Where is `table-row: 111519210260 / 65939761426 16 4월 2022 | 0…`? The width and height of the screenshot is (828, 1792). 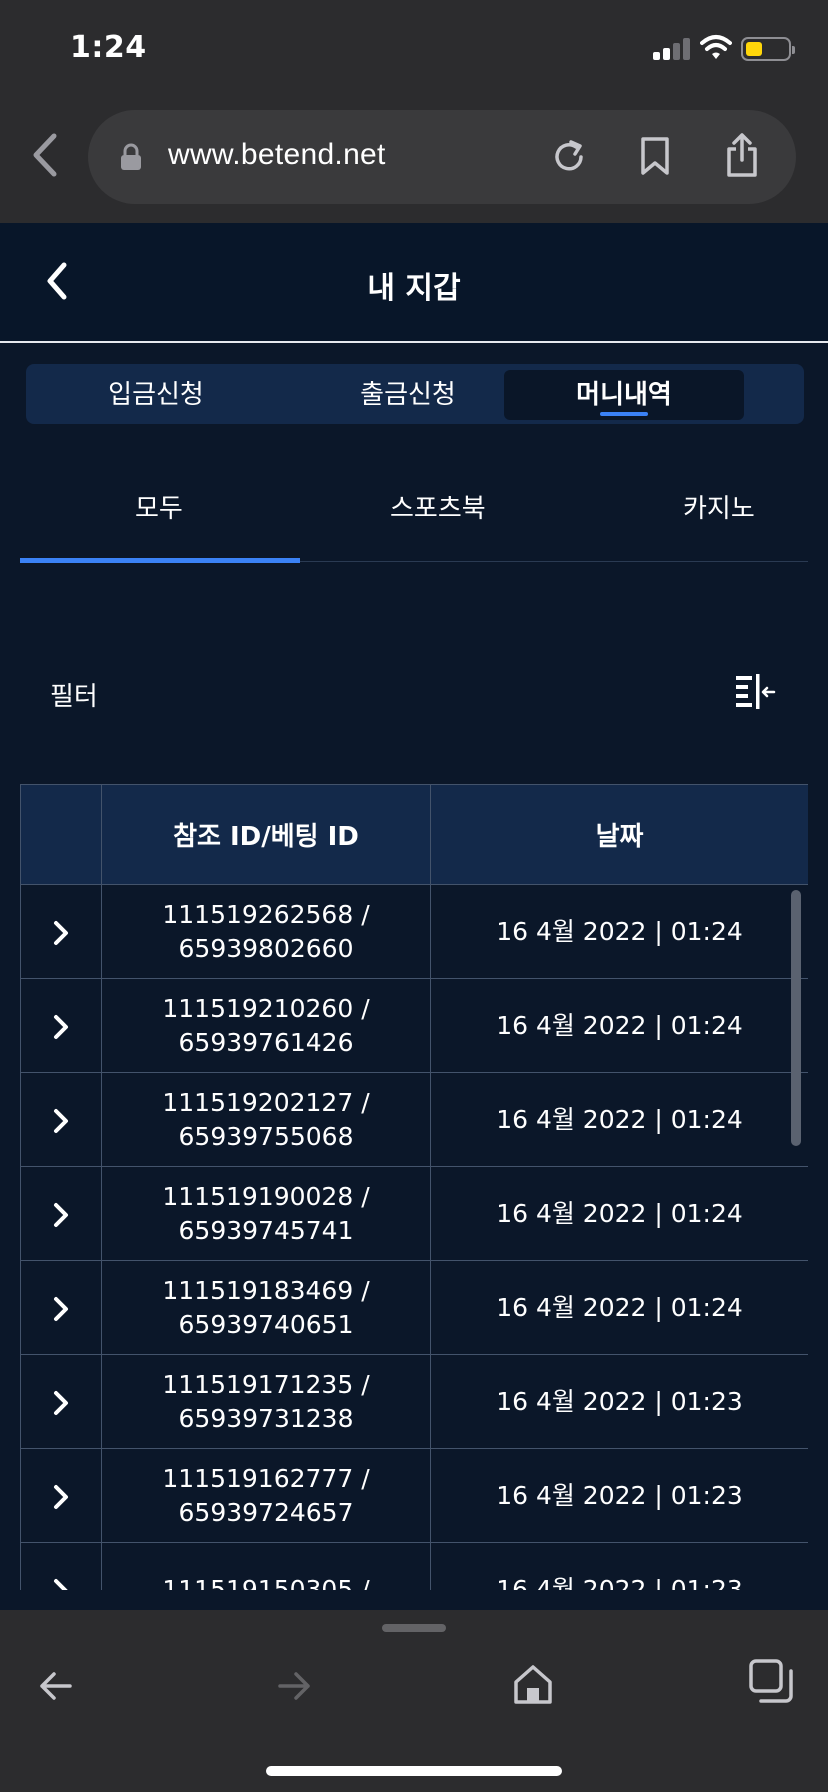 table-row: 111519210260 / 65939761426 16 4월 2022 | 0… is located at coordinates (414, 1025).